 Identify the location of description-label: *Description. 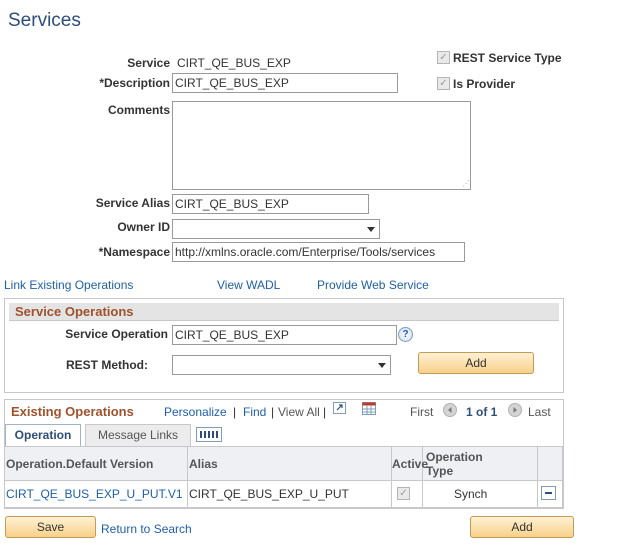
(134, 83).